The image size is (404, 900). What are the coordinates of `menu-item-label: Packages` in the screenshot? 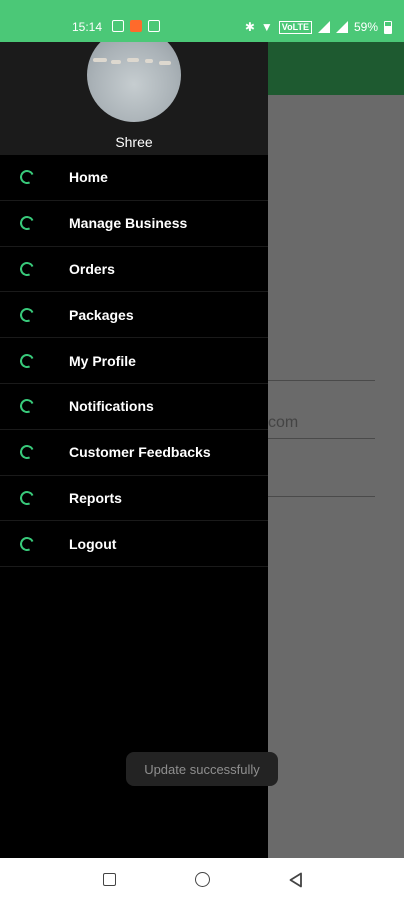 It's located at (101, 314).